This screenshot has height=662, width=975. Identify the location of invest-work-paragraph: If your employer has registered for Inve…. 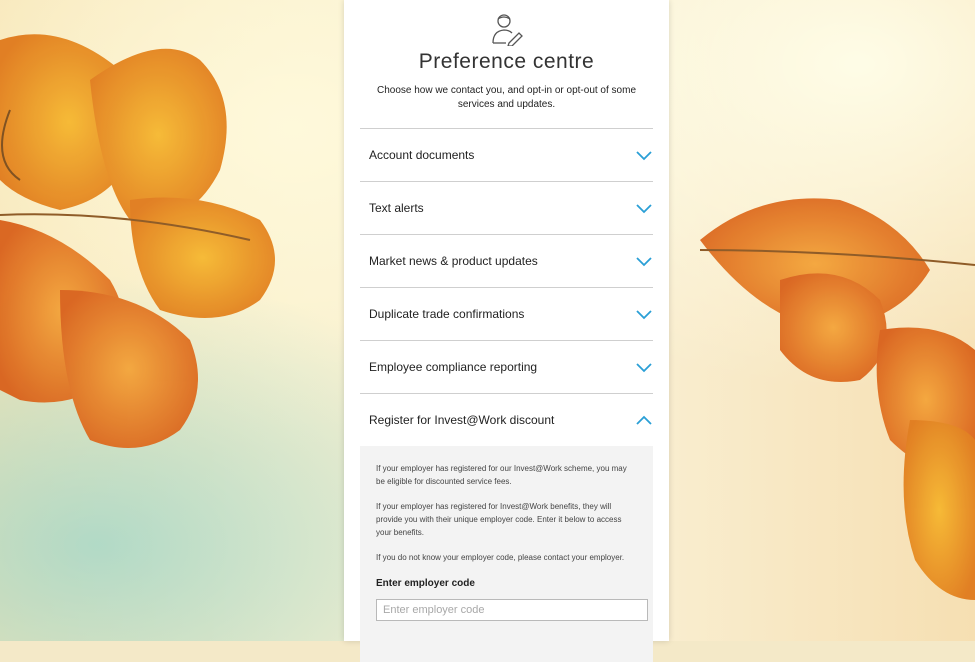
(499, 519).